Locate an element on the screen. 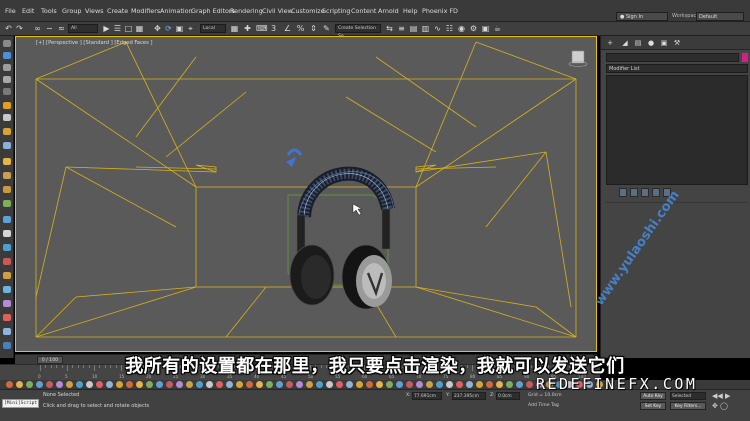 The image size is (750, 421). menu-graph-editors: Graph Editors is located at coordinates (213, 11).